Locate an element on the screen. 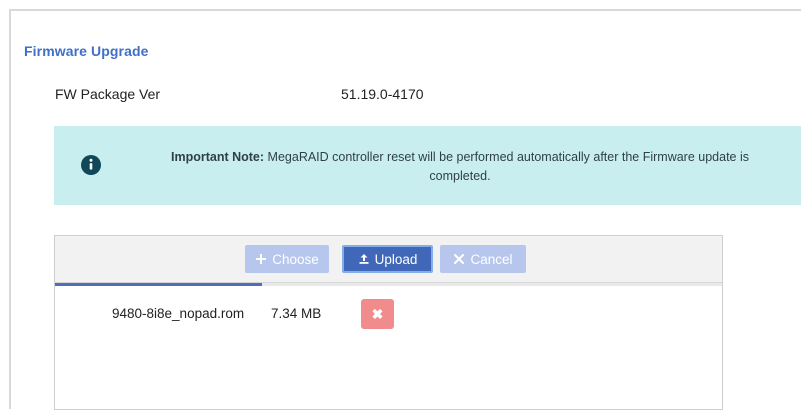 The image size is (801, 410). uploader-toolbar: Choose Upload Cancel is located at coordinates (388, 259).